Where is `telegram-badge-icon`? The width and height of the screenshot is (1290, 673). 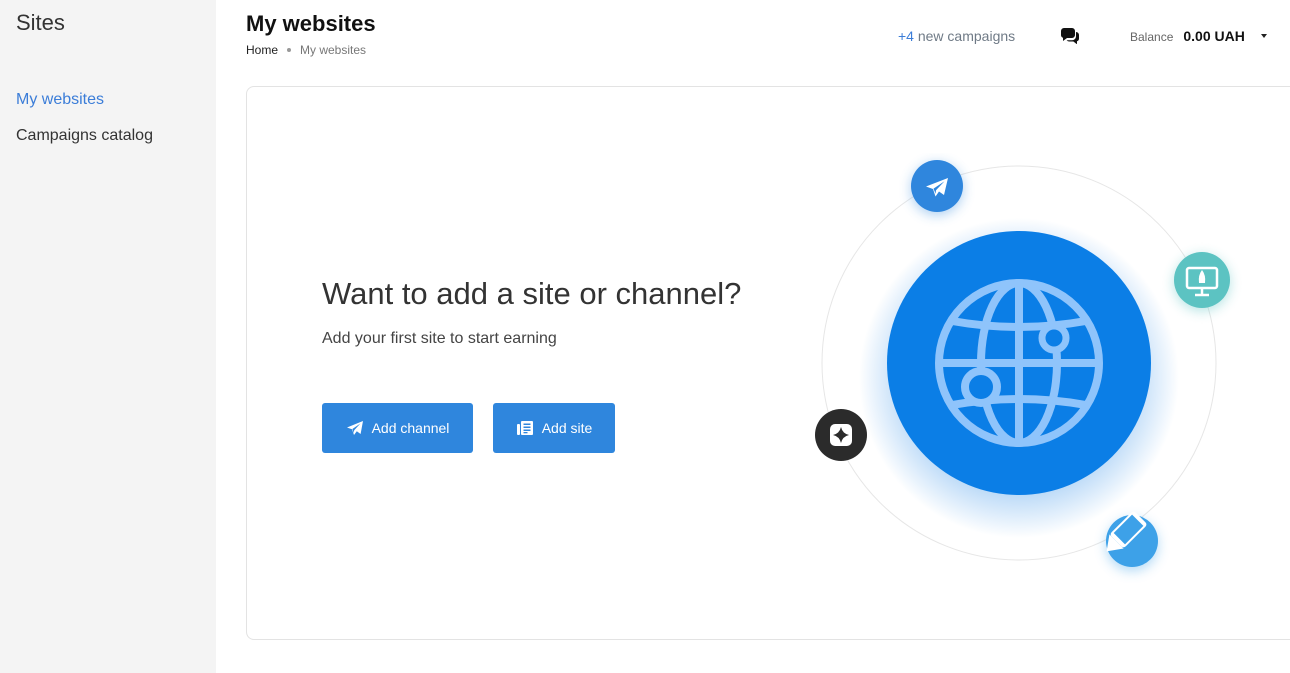
telegram-badge-icon is located at coordinates (937, 187).